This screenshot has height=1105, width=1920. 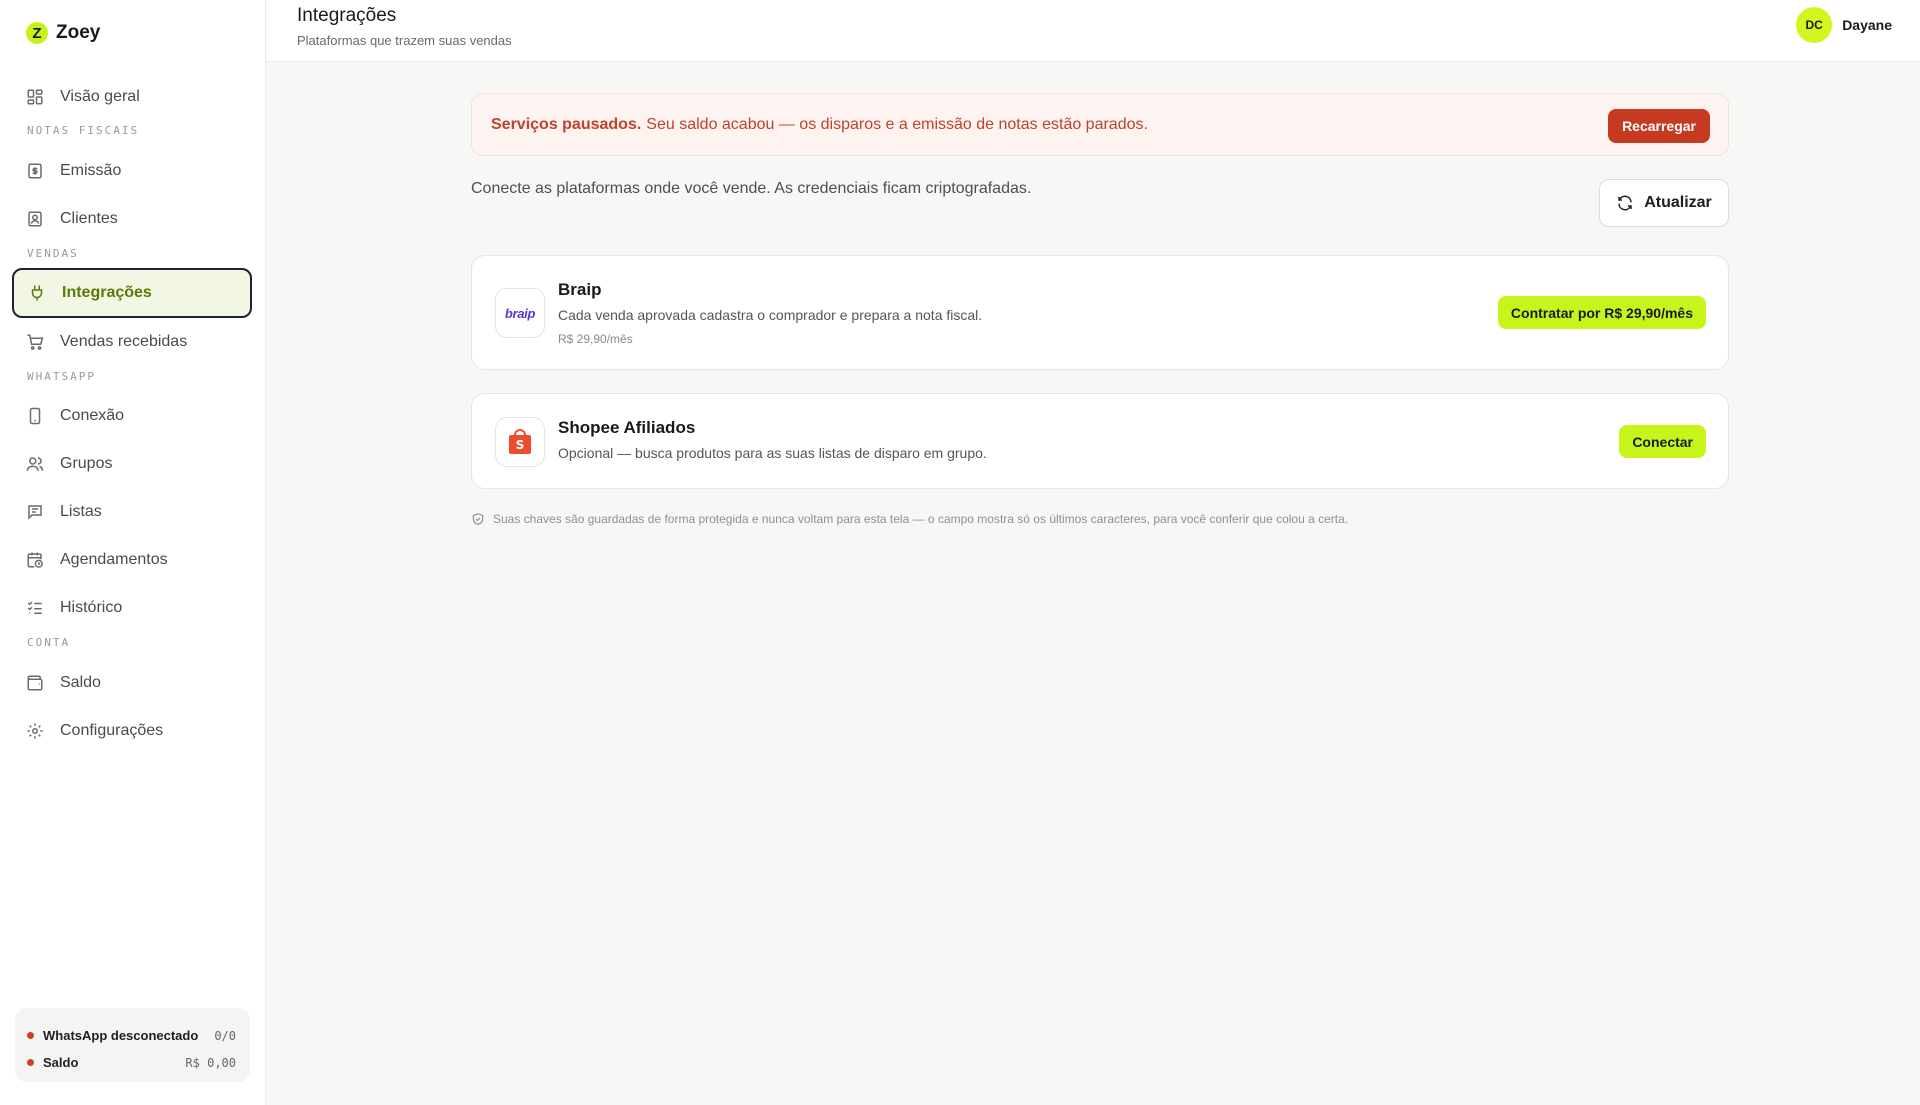 What do you see at coordinates (61, 1062) in the screenshot?
I see `saldo-status-label: Saldo` at bounding box center [61, 1062].